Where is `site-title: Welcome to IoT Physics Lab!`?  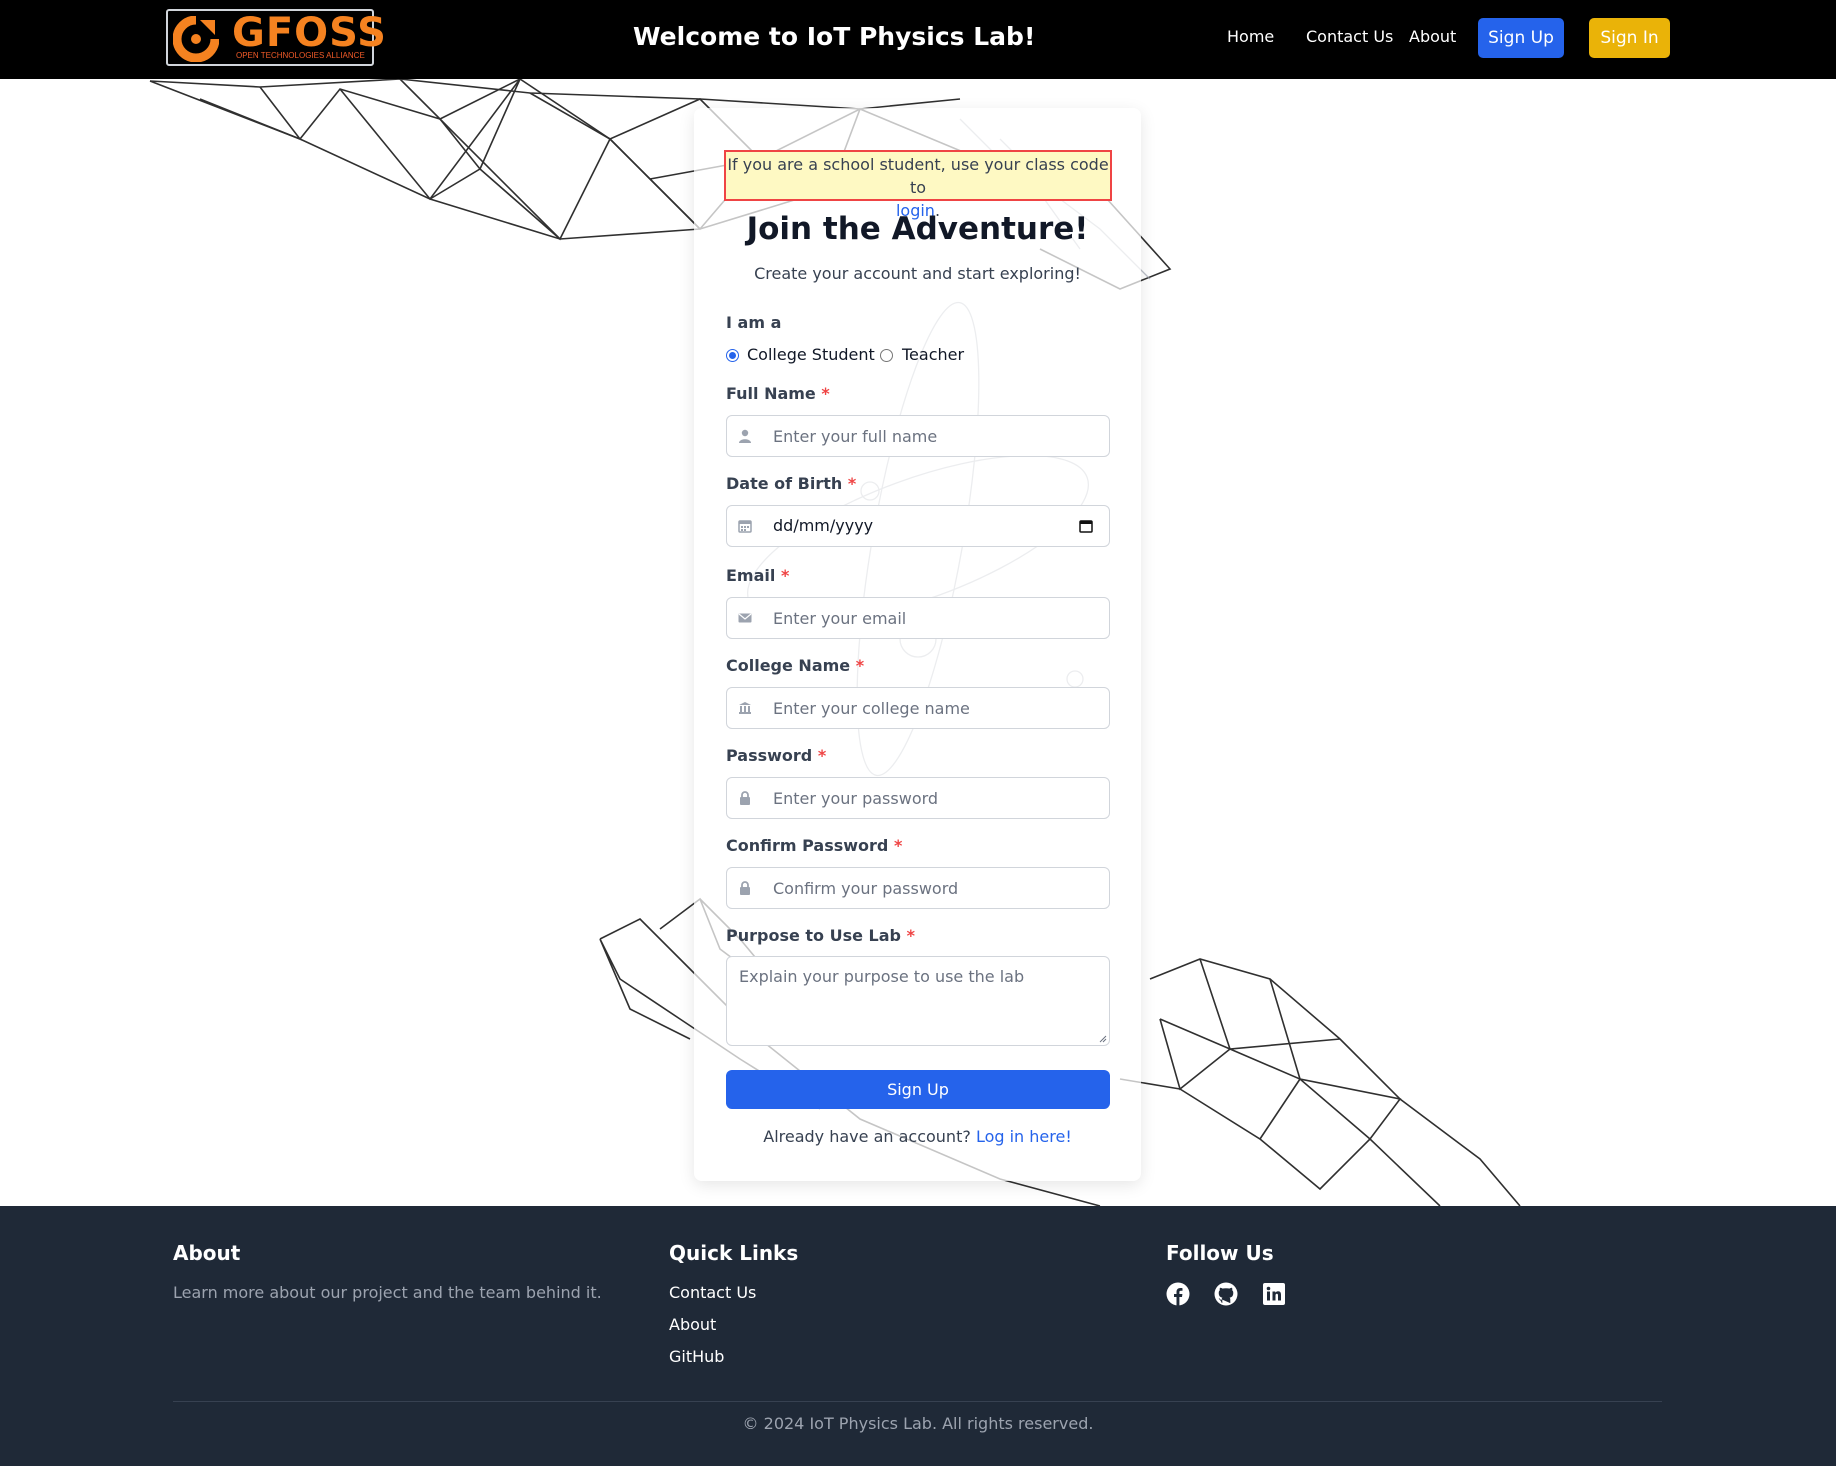 site-title: Welcome to IoT Physics Lab! is located at coordinates (834, 36).